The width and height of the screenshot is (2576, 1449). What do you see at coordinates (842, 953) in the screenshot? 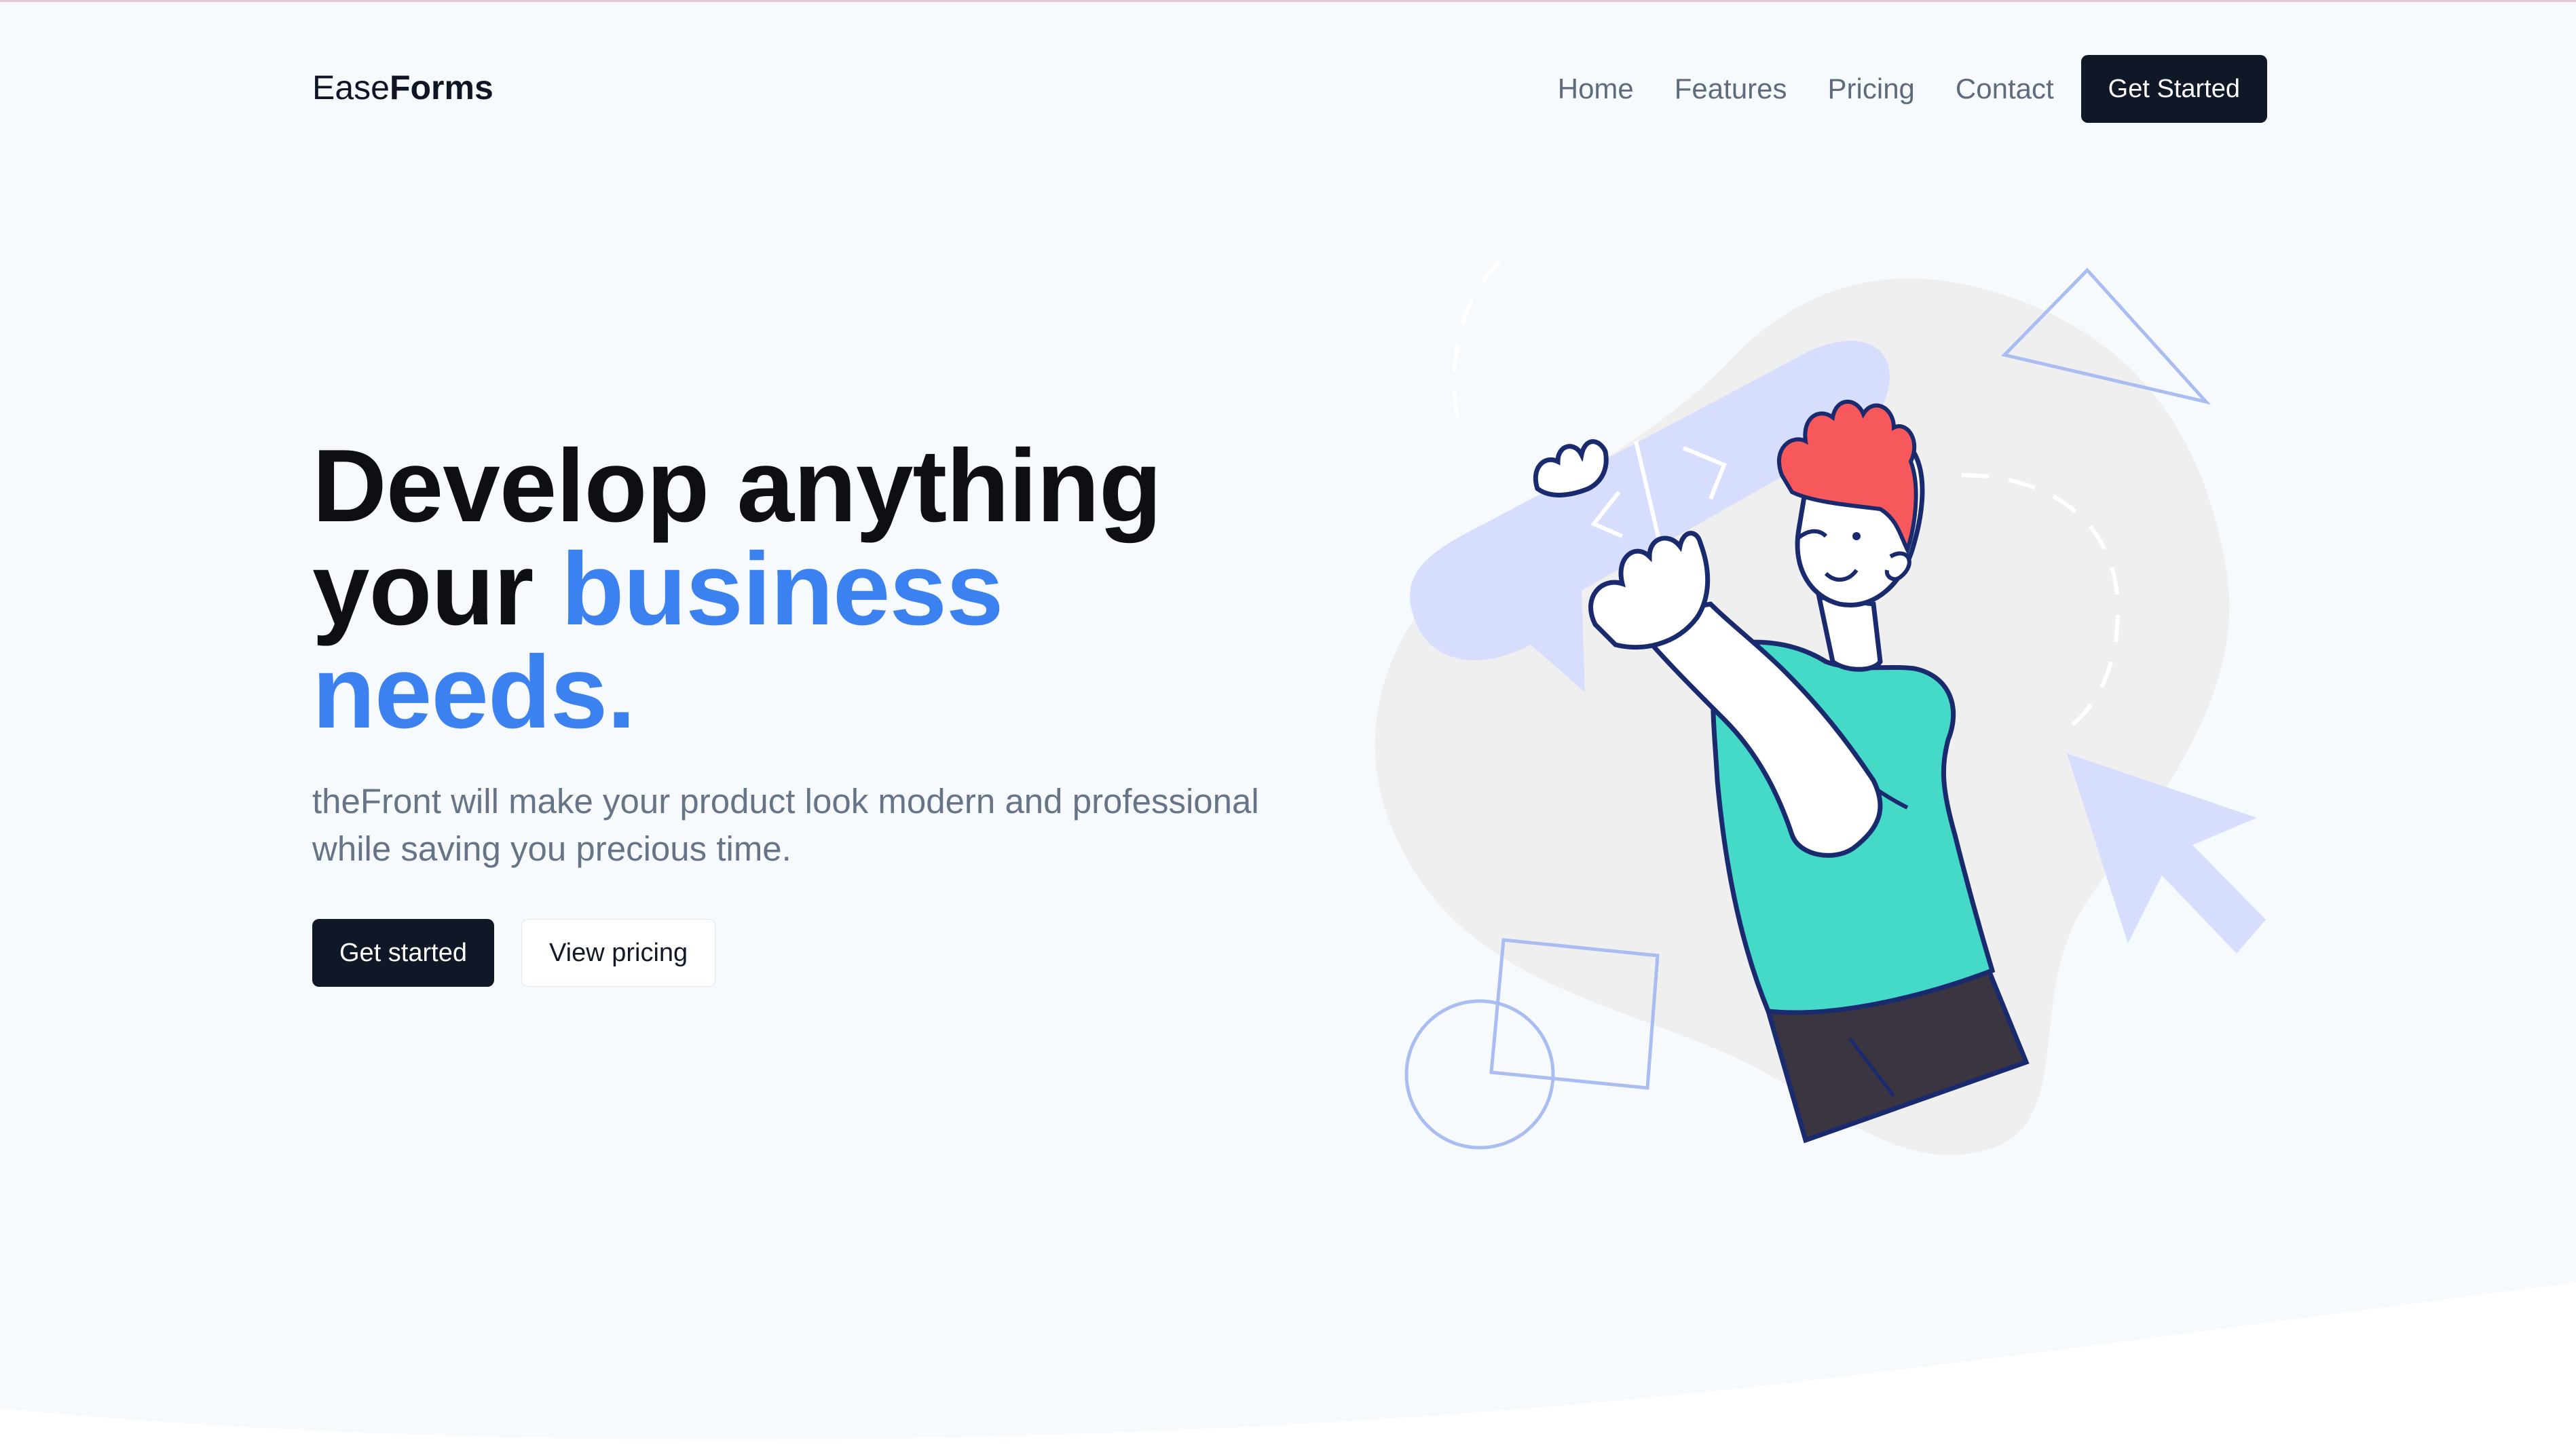
I see `hero-cta-row: Get started View pricing` at bounding box center [842, 953].